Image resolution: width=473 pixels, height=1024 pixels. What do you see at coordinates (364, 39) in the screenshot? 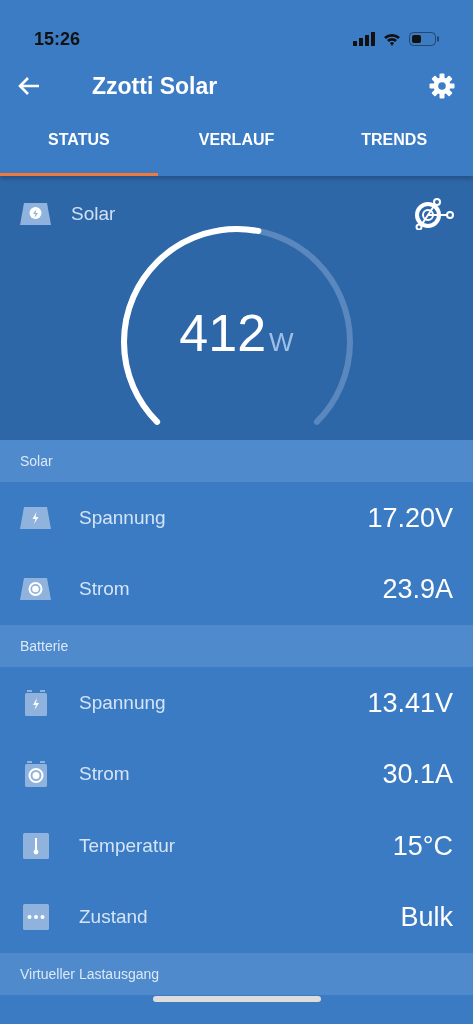
I see `signal-icon` at bounding box center [364, 39].